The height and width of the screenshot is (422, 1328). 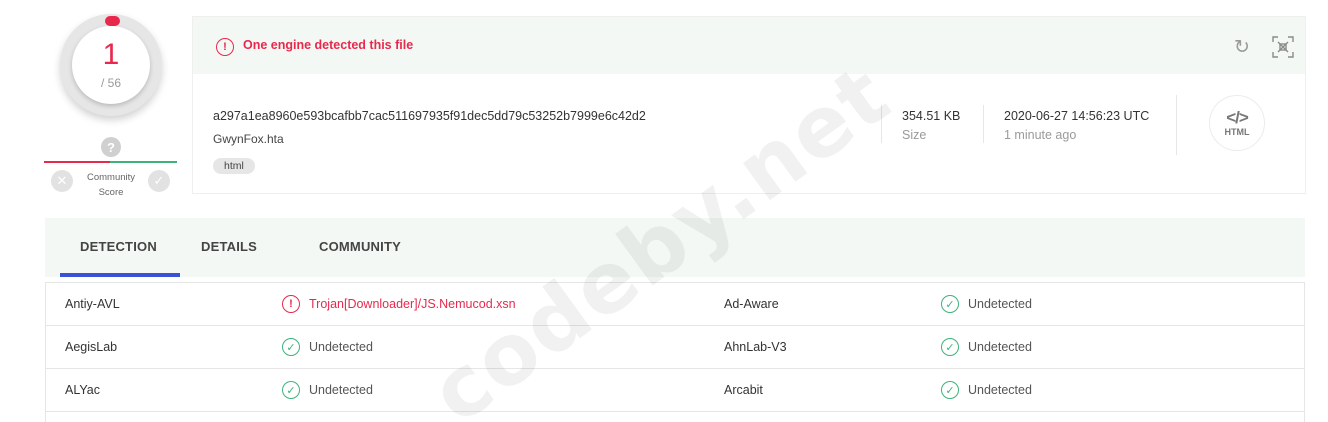 I want to click on community-score-label: Community Score, so click(x=111, y=185).